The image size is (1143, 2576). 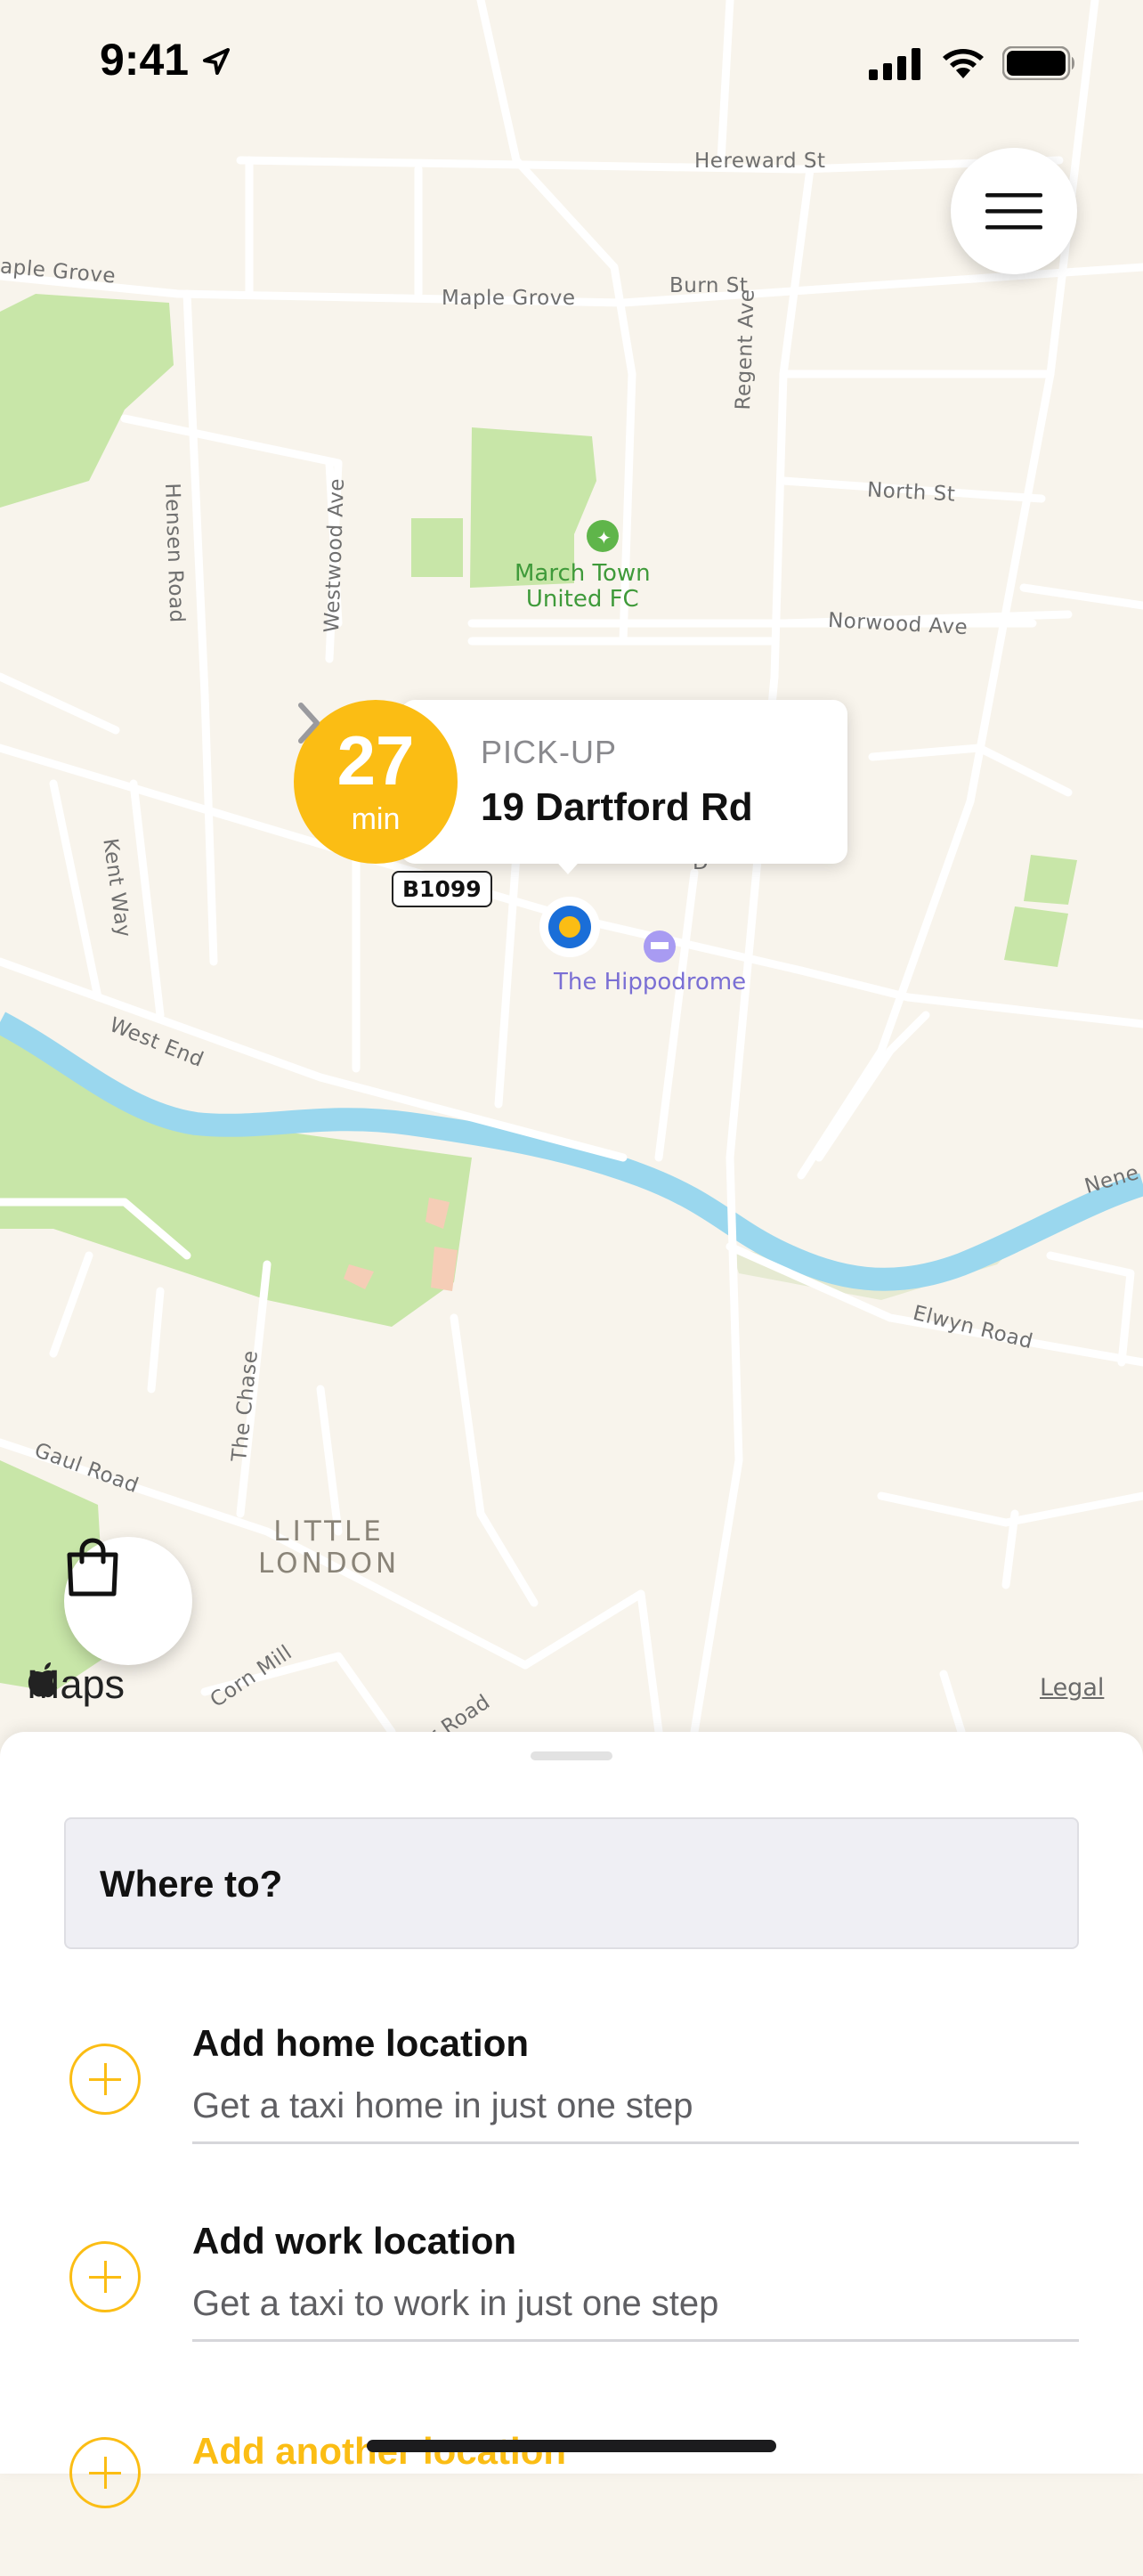 What do you see at coordinates (571, 2477) in the screenshot?
I see `add-another-location-row: Add another location` at bounding box center [571, 2477].